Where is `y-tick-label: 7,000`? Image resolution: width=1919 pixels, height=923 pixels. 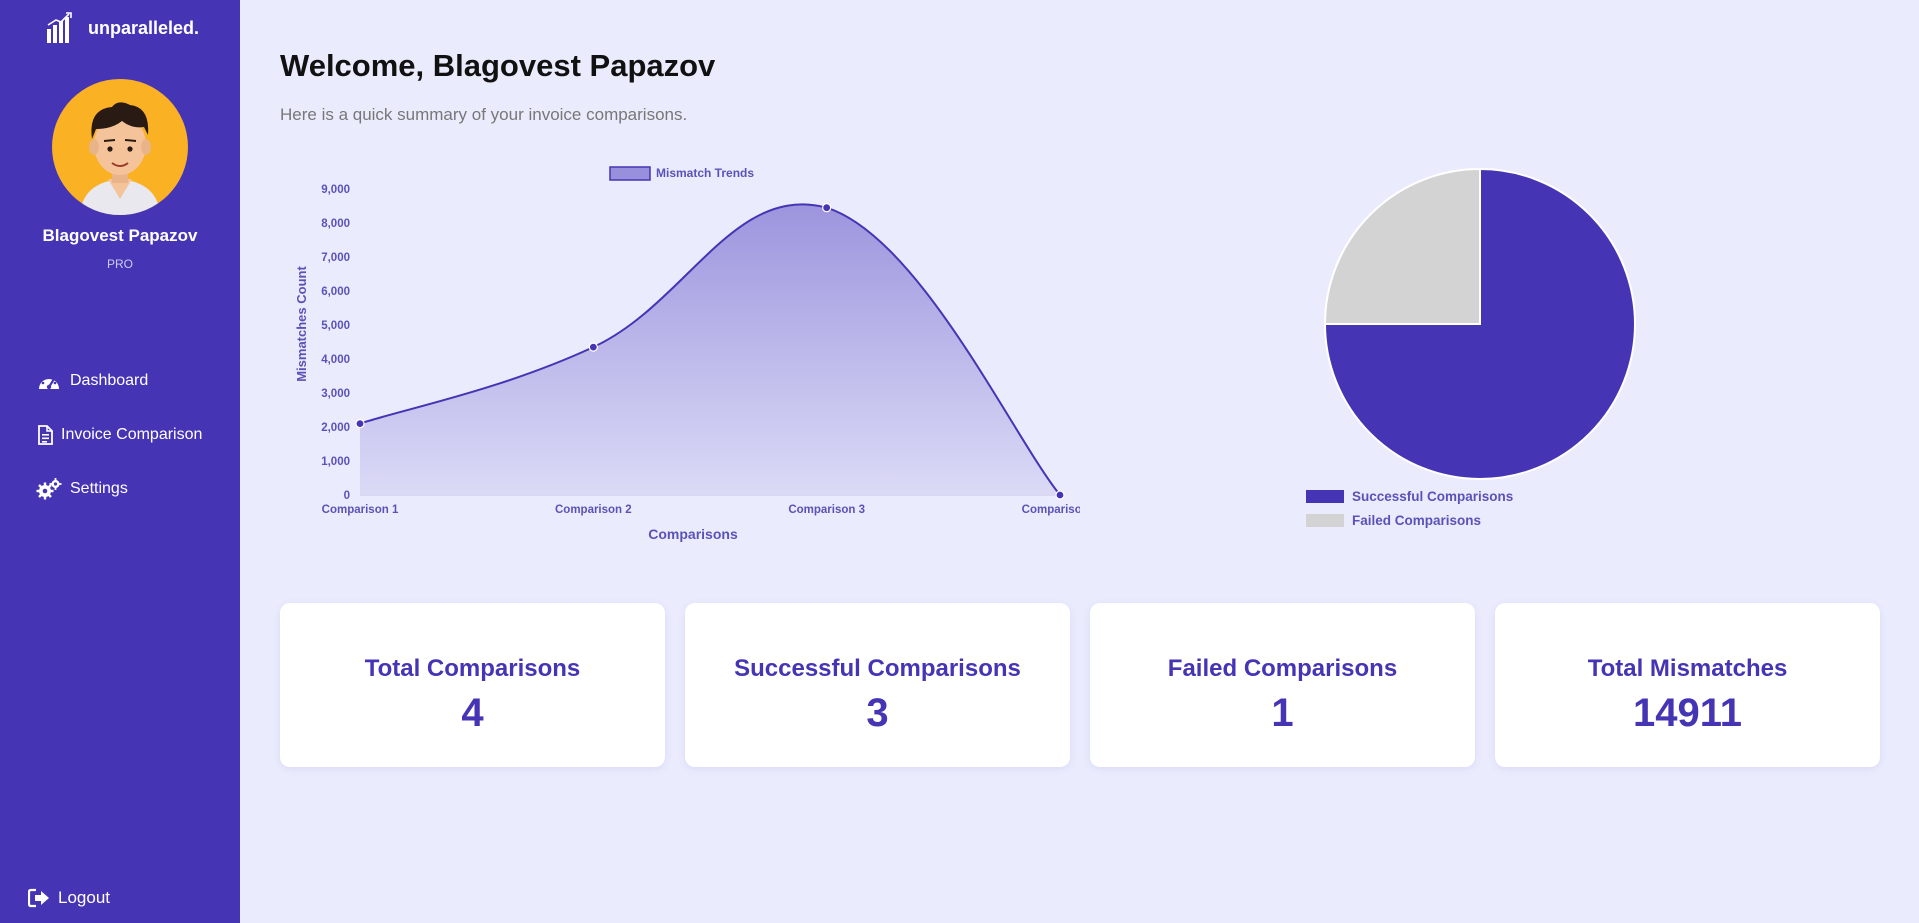
y-tick-label: 7,000 is located at coordinates (335, 258).